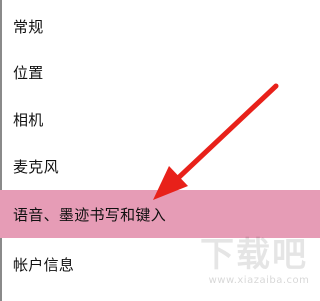 The image size is (320, 301). What do you see at coordinates (28, 26) in the screenshot?
I see `nav-item-label: 常规` at bounding box center [28, 26].